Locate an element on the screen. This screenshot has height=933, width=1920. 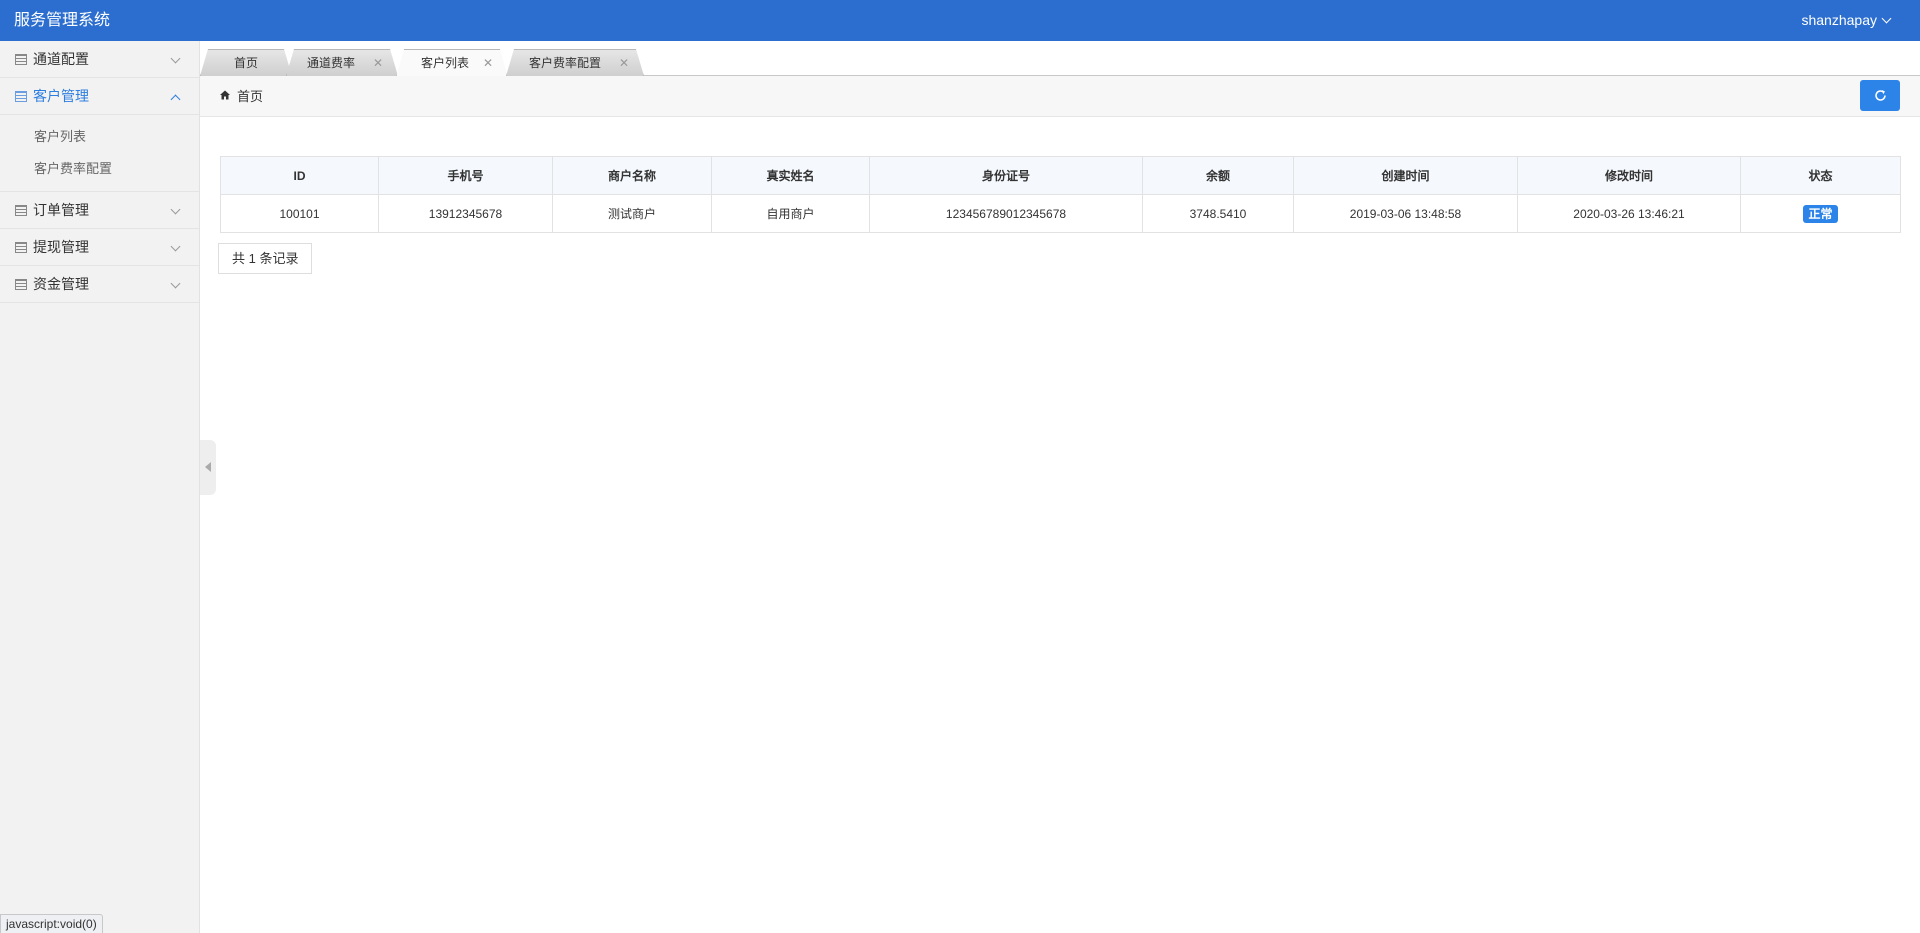
sidebar-item-channel-config: 通道配置 is located at coordinates (99, 59).